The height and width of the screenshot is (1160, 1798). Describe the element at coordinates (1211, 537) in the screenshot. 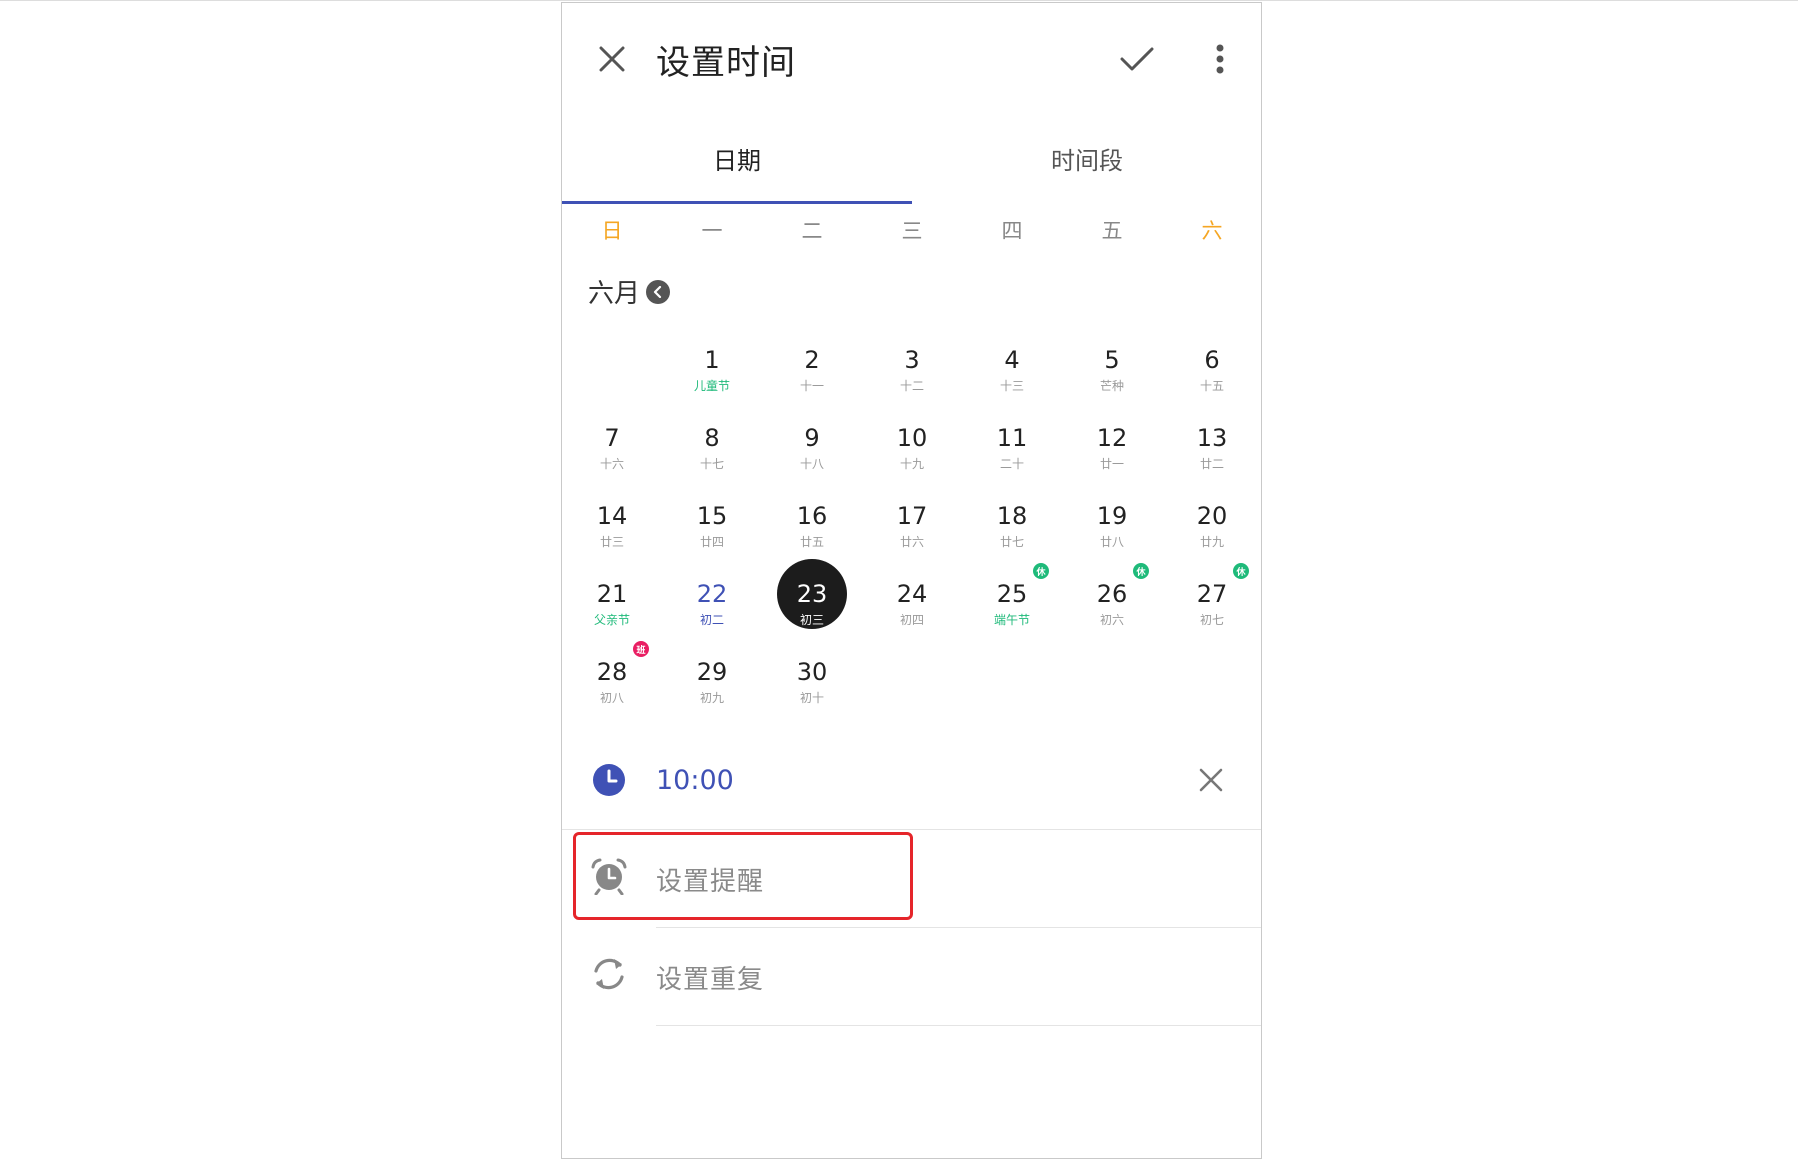

I see `calendar-day: 20 廿九` at that location.